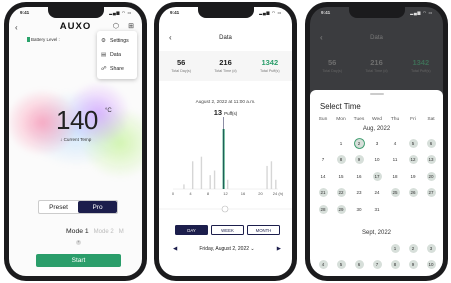 The width and height of the screenshot is (451, 283). Describe the element at coordinates (58, 207) in the screenshot. I see `tab-preset: Preset` at that location.